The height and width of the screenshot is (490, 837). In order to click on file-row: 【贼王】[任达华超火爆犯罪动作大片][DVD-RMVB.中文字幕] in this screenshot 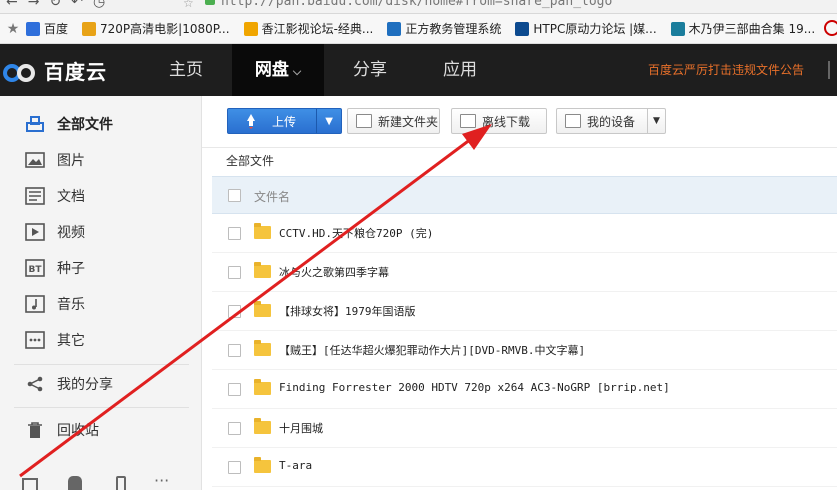, I will do `click(524, 350)`.